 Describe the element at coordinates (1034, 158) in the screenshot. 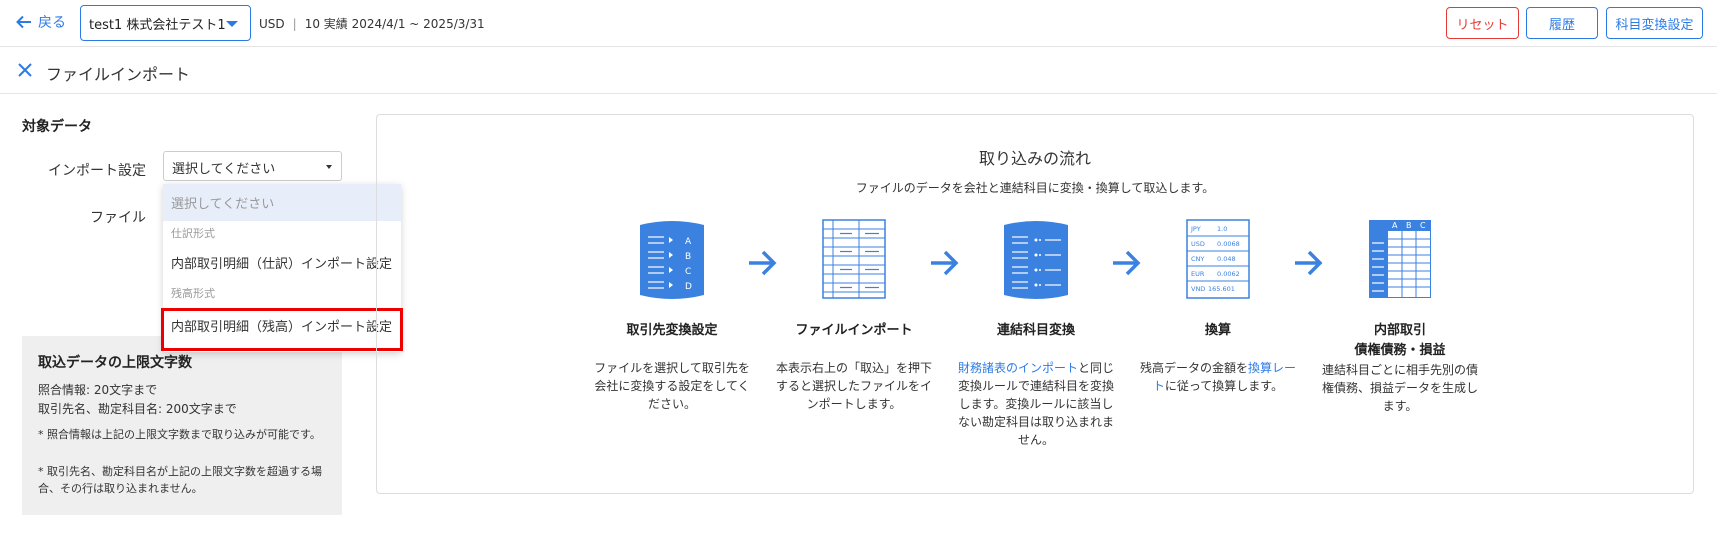

I see `flow-title: 取り込みの流れ` at that location.